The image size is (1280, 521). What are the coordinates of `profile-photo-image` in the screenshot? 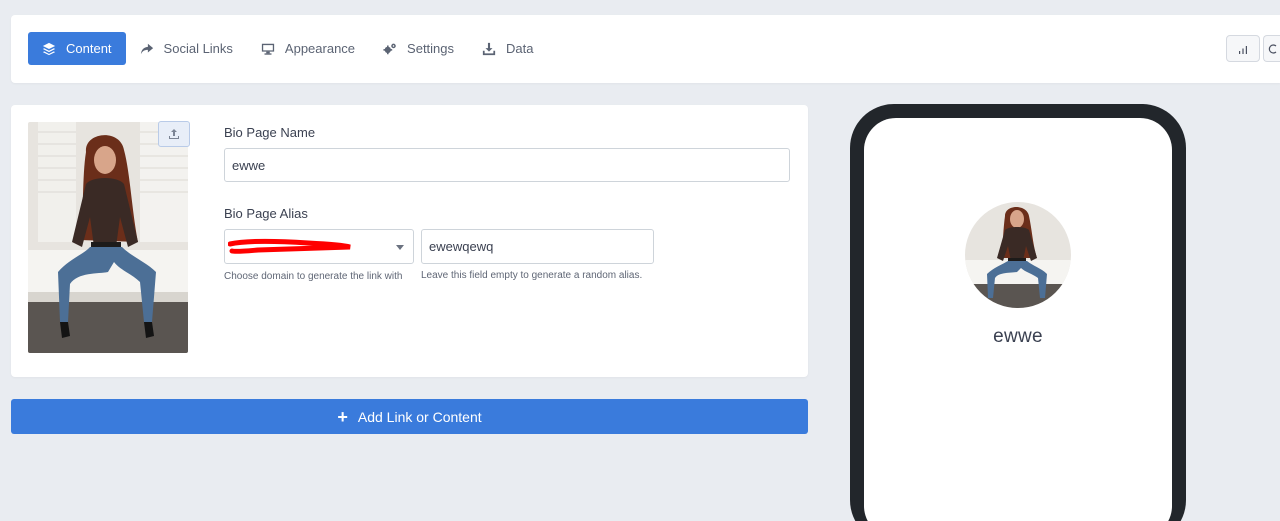 It's located at (108, 237).